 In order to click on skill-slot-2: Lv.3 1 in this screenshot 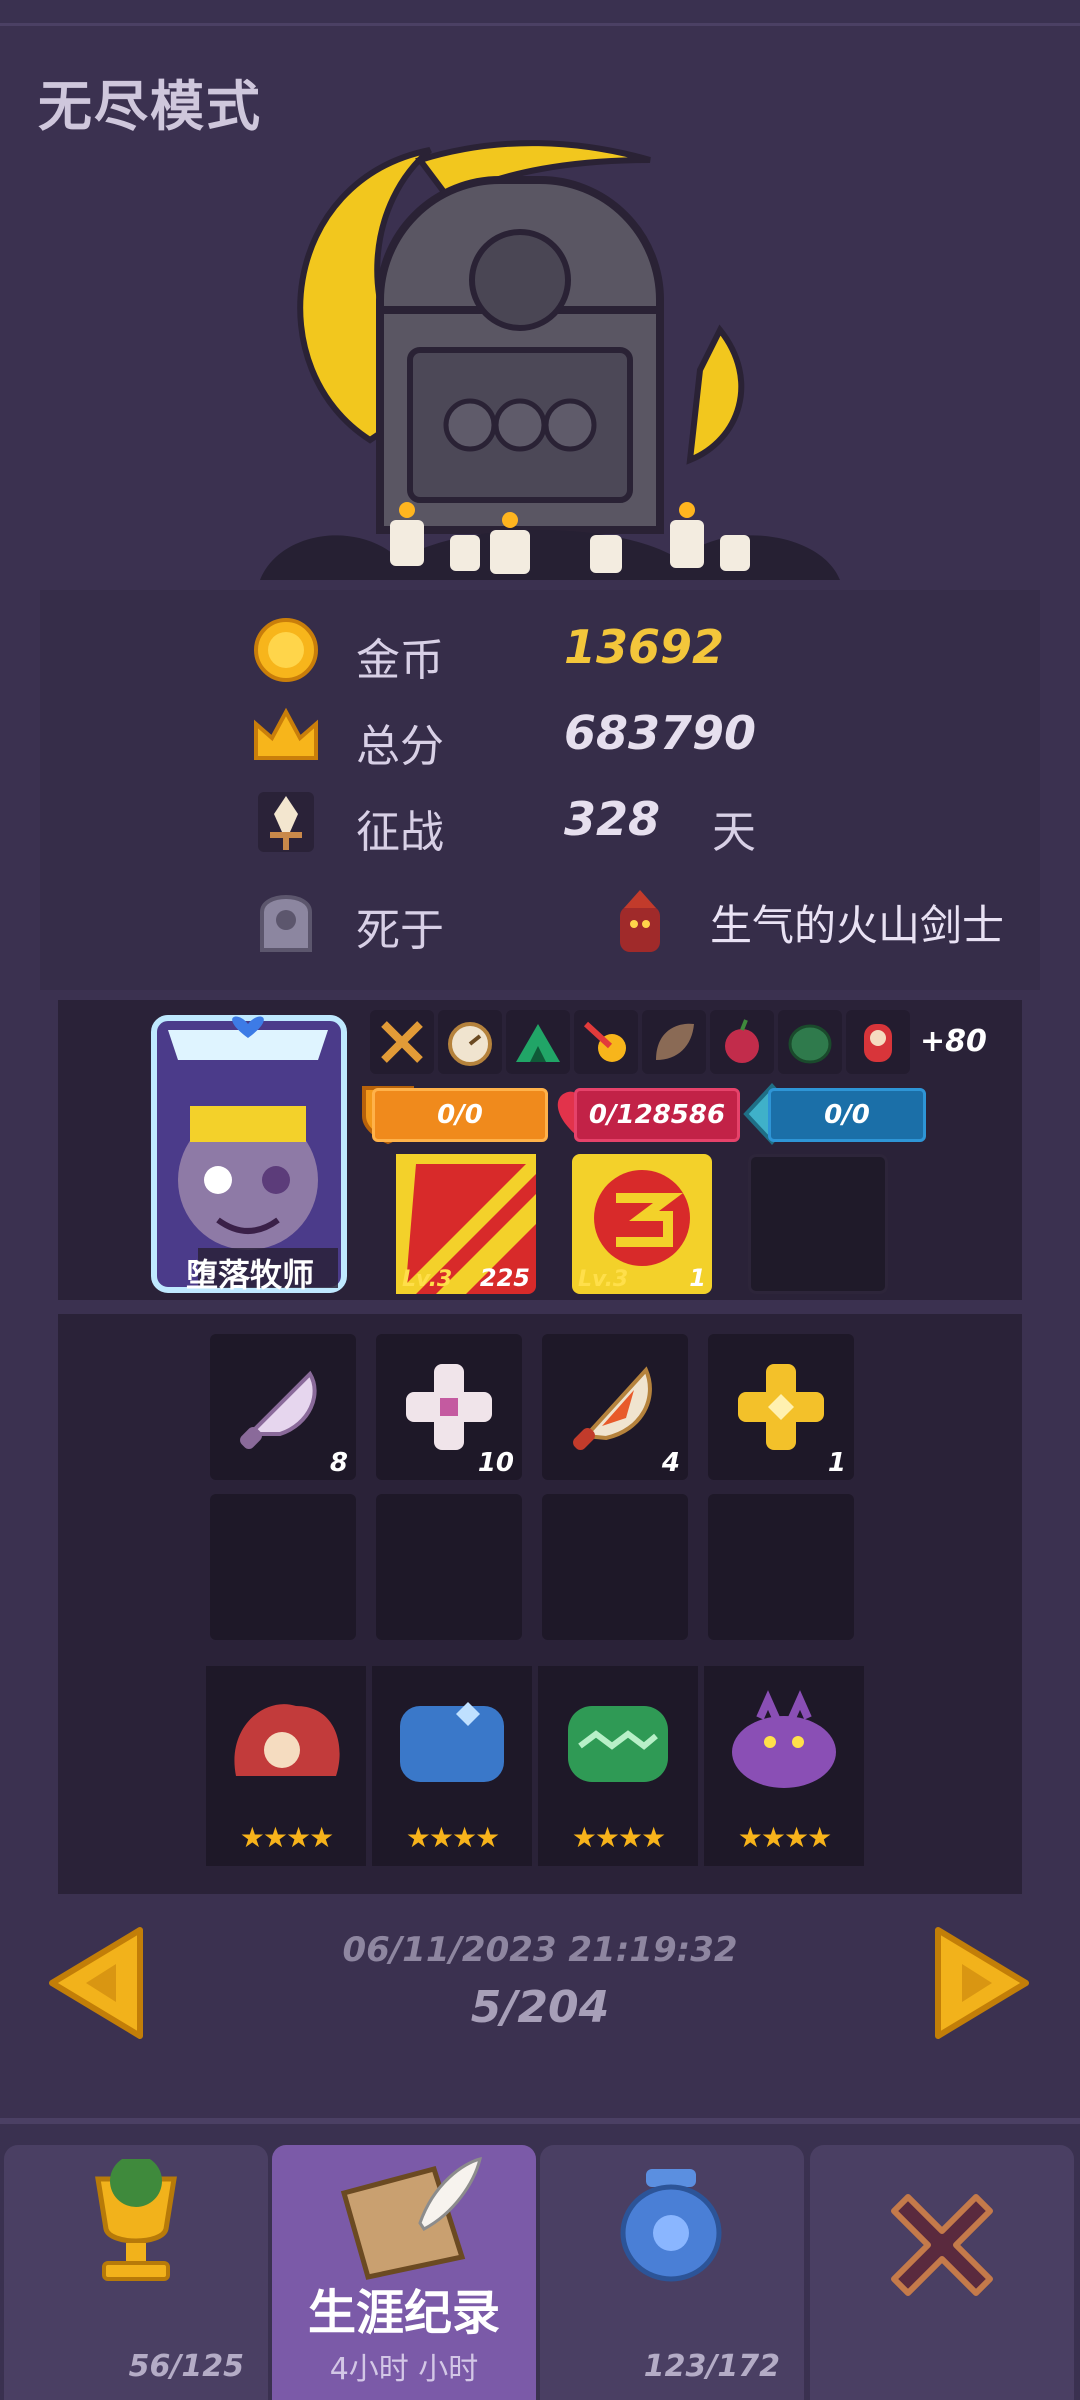, I will do `click(642, 1224)`.